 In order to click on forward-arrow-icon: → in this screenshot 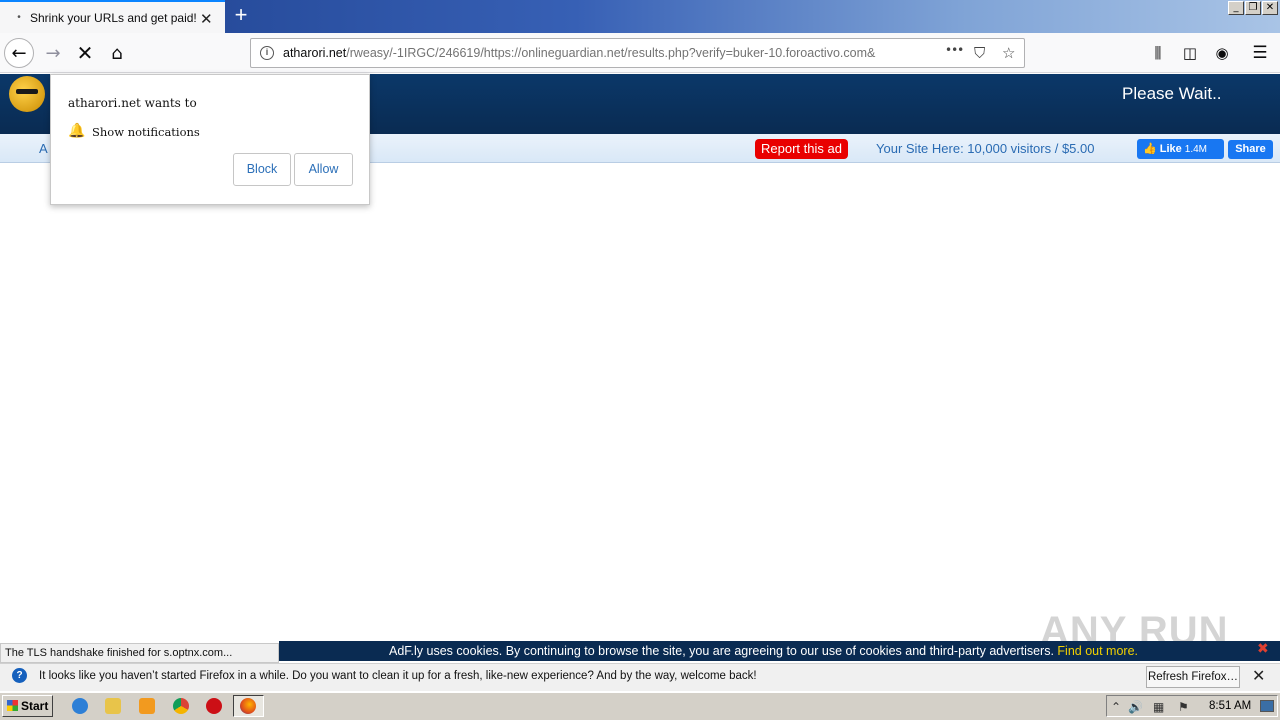, I will do `click(53, 53)`.